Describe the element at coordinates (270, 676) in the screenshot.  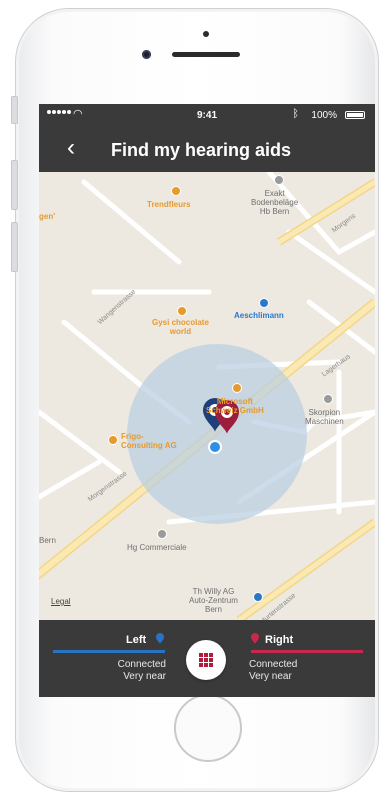
I see `right-proximity: Very near` at that location.